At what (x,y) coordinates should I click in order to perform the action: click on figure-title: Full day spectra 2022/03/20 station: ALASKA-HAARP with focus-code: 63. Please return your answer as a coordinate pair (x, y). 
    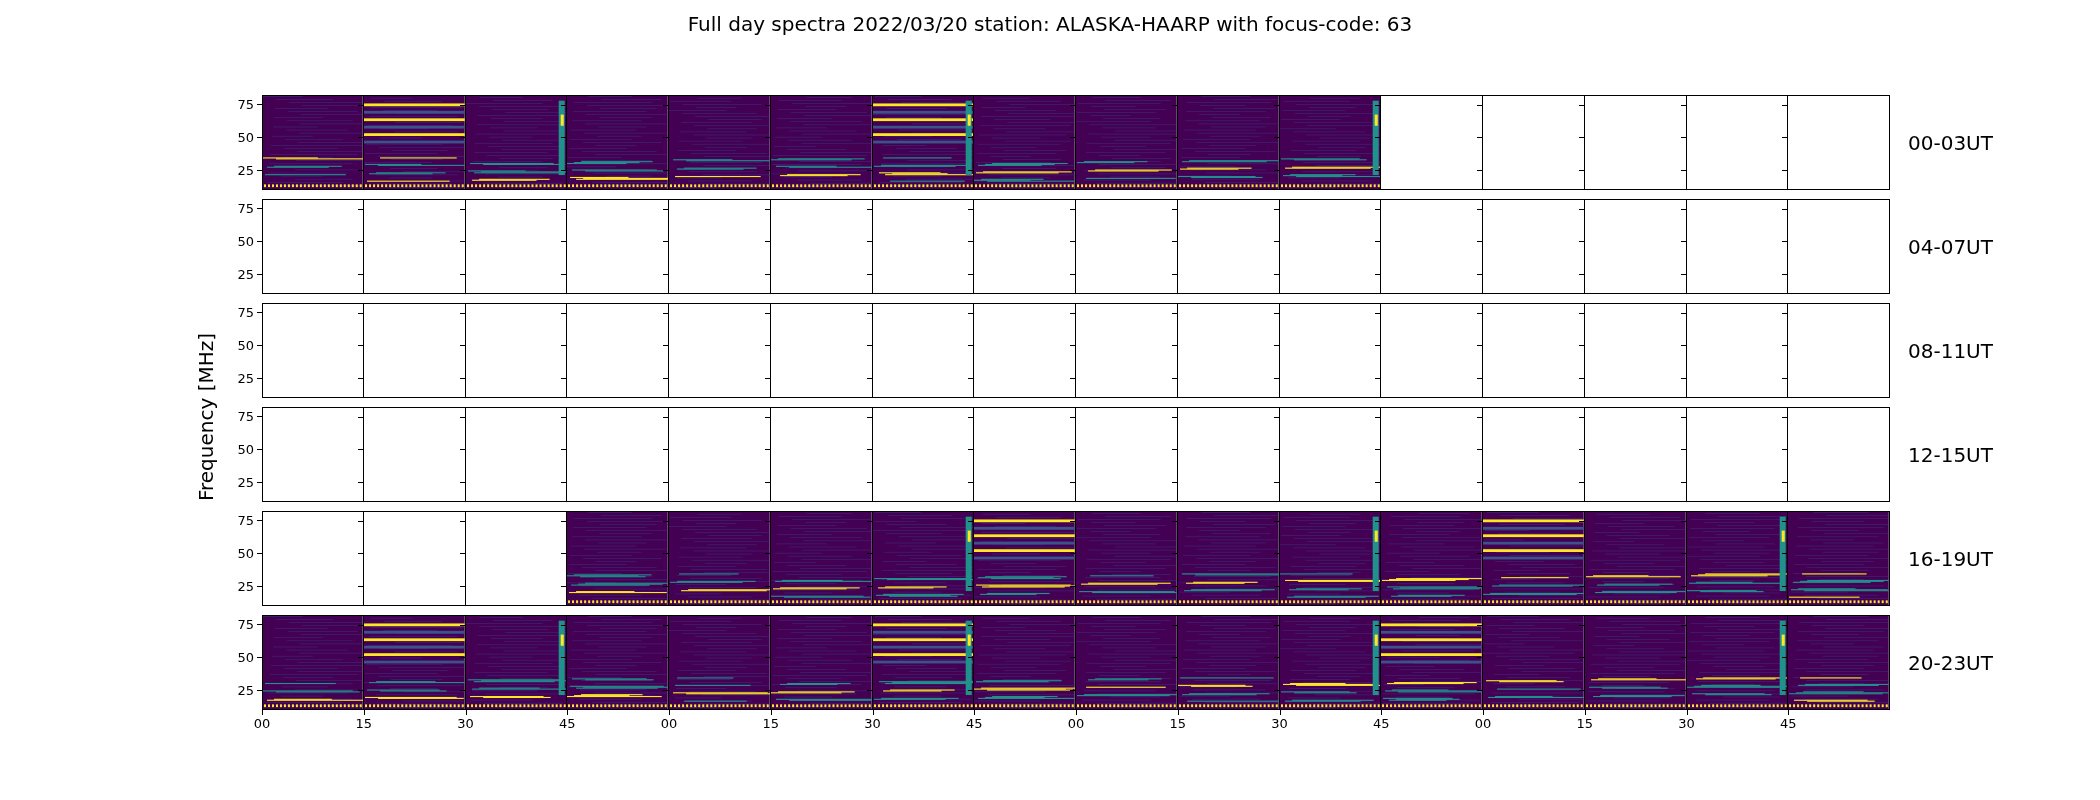
    Looking at the image, I should click on (1050, 24).